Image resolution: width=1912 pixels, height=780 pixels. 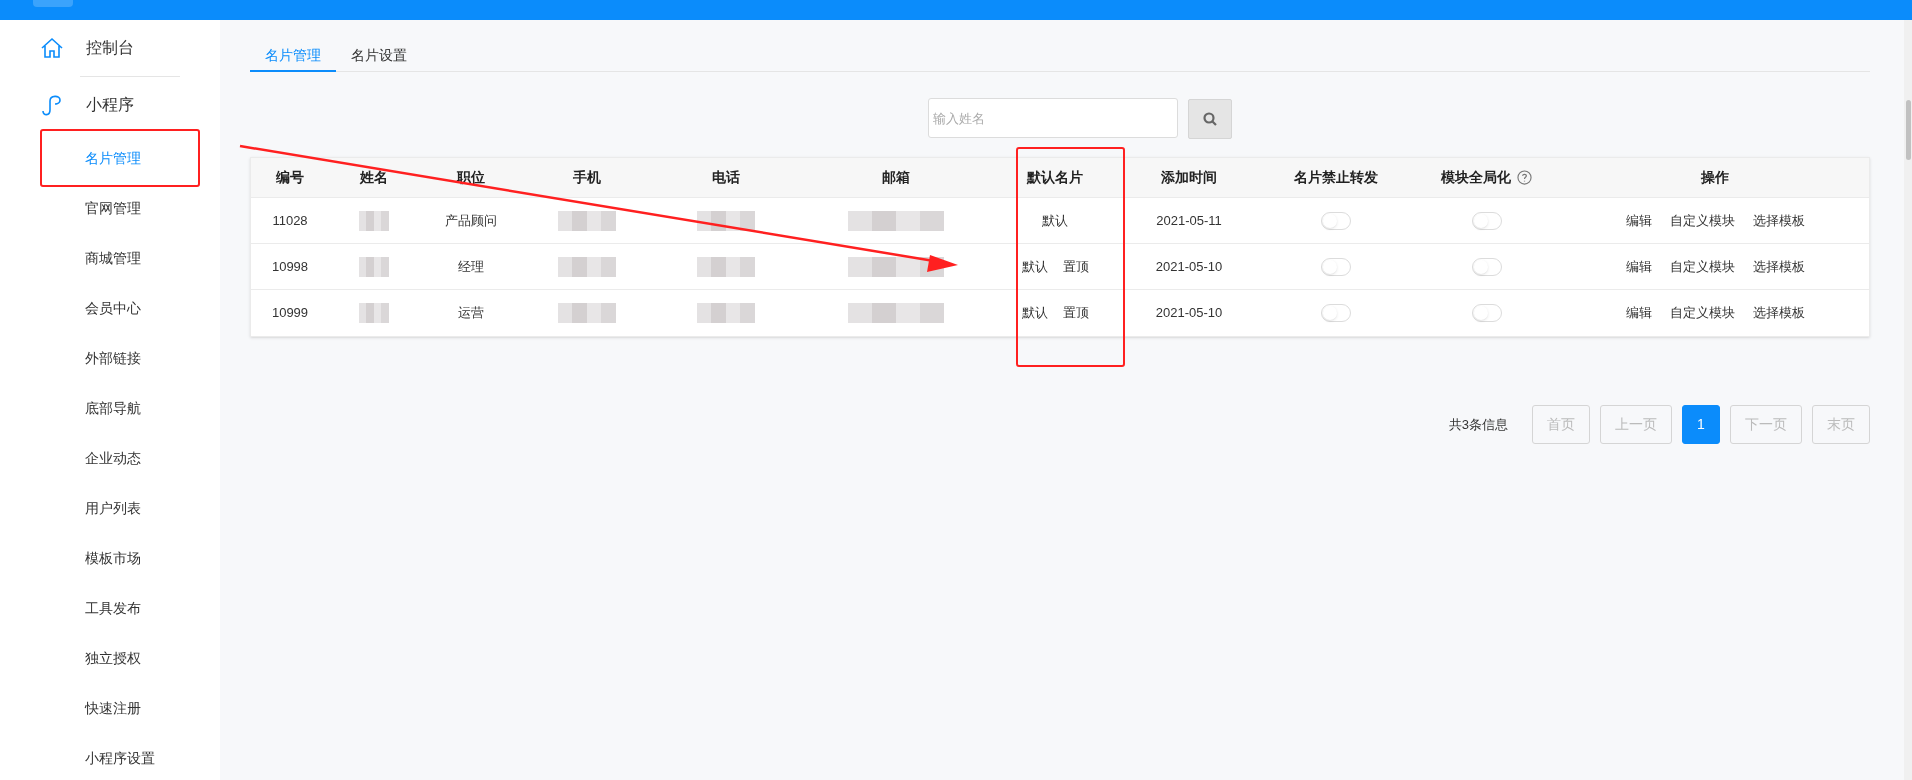 What do you see at coordinates (725, 177) in the screenshot?
I see `column-header: 电话` at bounding box center [725, 177].